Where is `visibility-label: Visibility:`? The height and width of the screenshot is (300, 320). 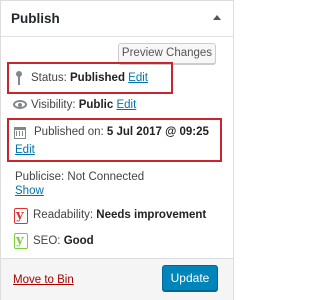 visibility-label: Visibility: is located at coordinates (53, 105).